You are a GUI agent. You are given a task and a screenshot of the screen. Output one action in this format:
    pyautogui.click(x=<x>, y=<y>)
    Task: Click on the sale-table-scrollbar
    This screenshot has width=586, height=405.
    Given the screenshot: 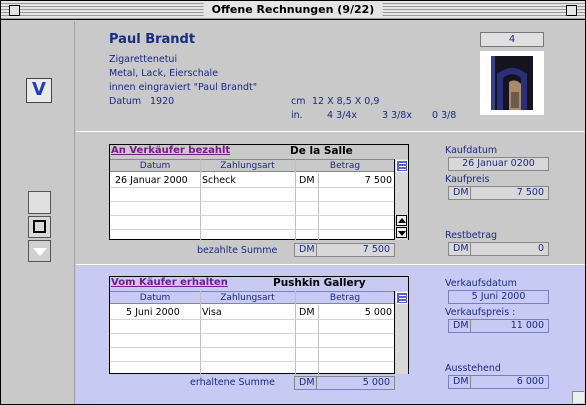 What is the action you would take?
    pyautogui.click(x=401, y=332)
    